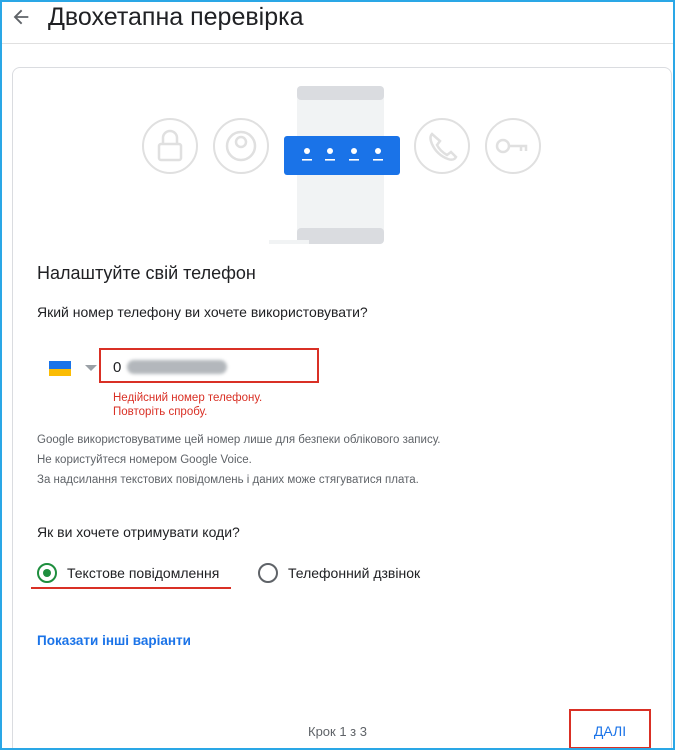 The width and height of the screenshot is (675, 750). What do you see at coordinates (138, 532) in the screenshot?
I see `delivery-question: Як ви хочете отримувати коди?` at bounding box center [138, 532].